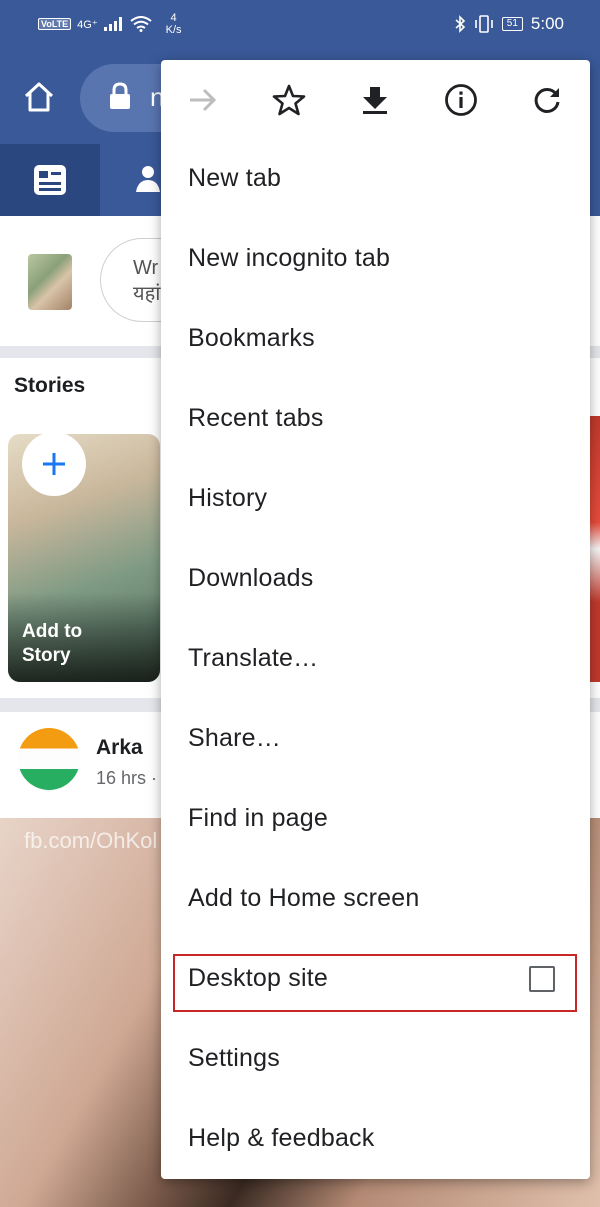 Image resolution: width=600 pixels, height=1207 pixels. What do you see at coordinates (375, 983) in the screenshot?
I see `desktop-site-highlight` at bounding box center [375, 983].